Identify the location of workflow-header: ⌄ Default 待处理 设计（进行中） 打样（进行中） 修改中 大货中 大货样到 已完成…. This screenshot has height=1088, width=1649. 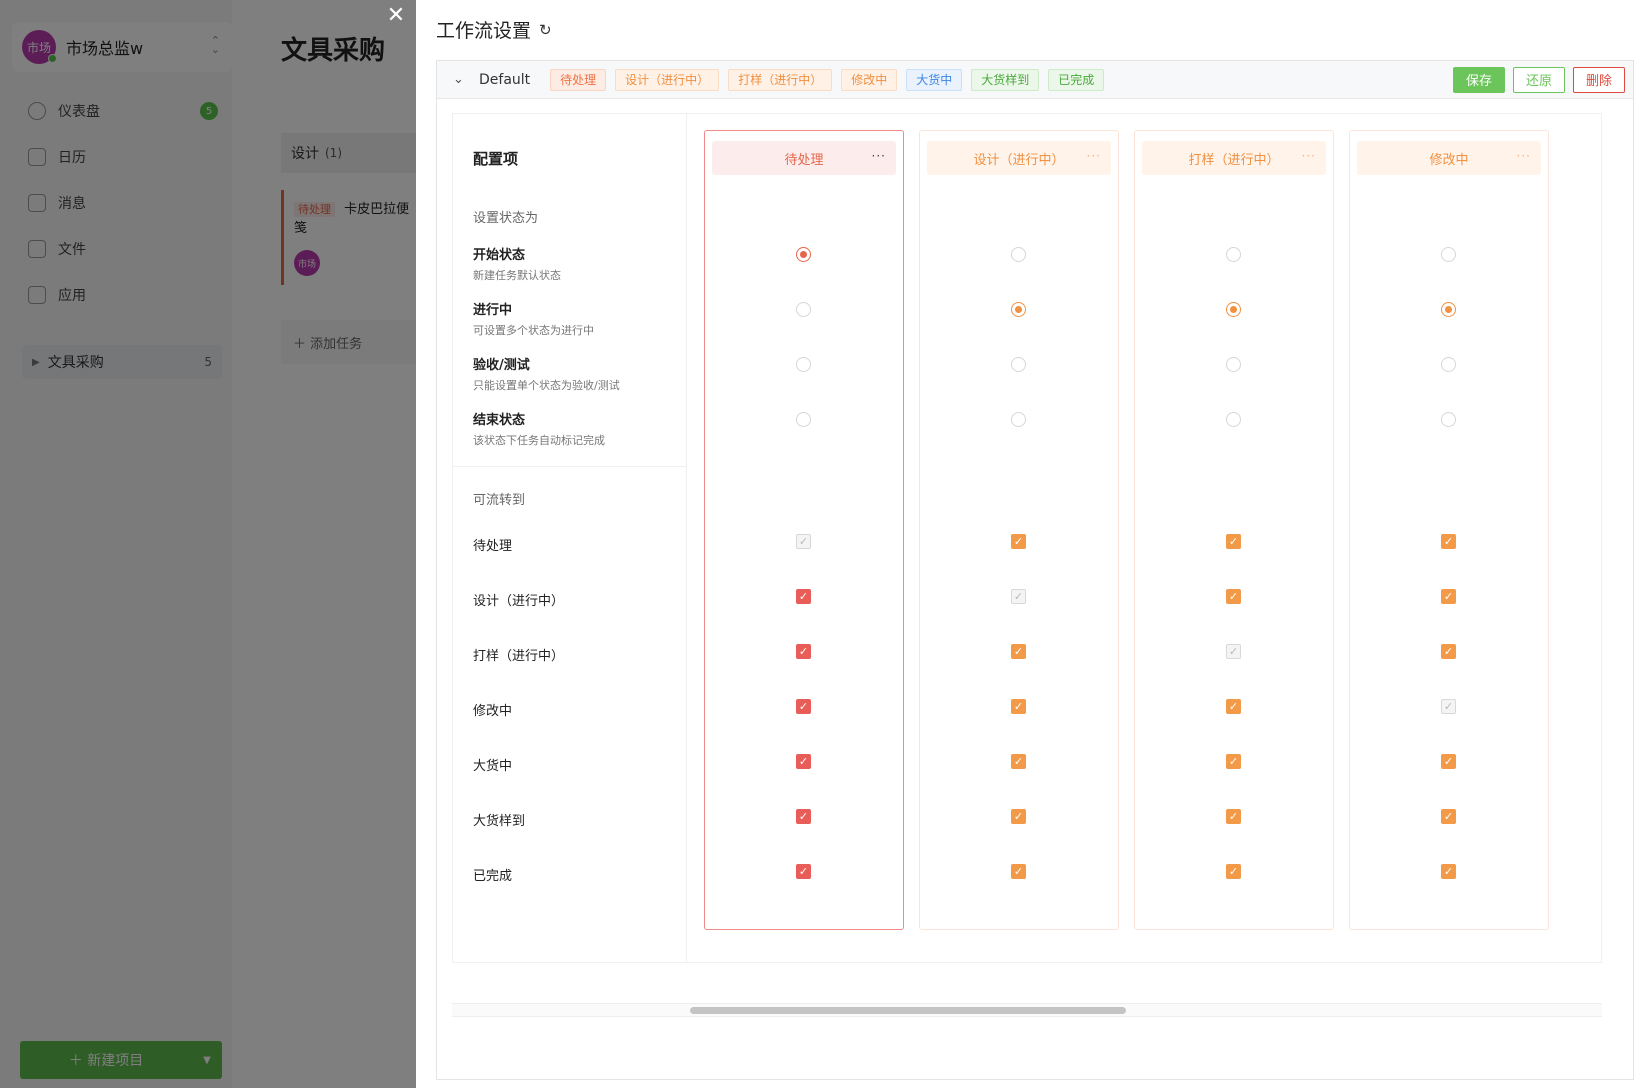
(1035, 80).